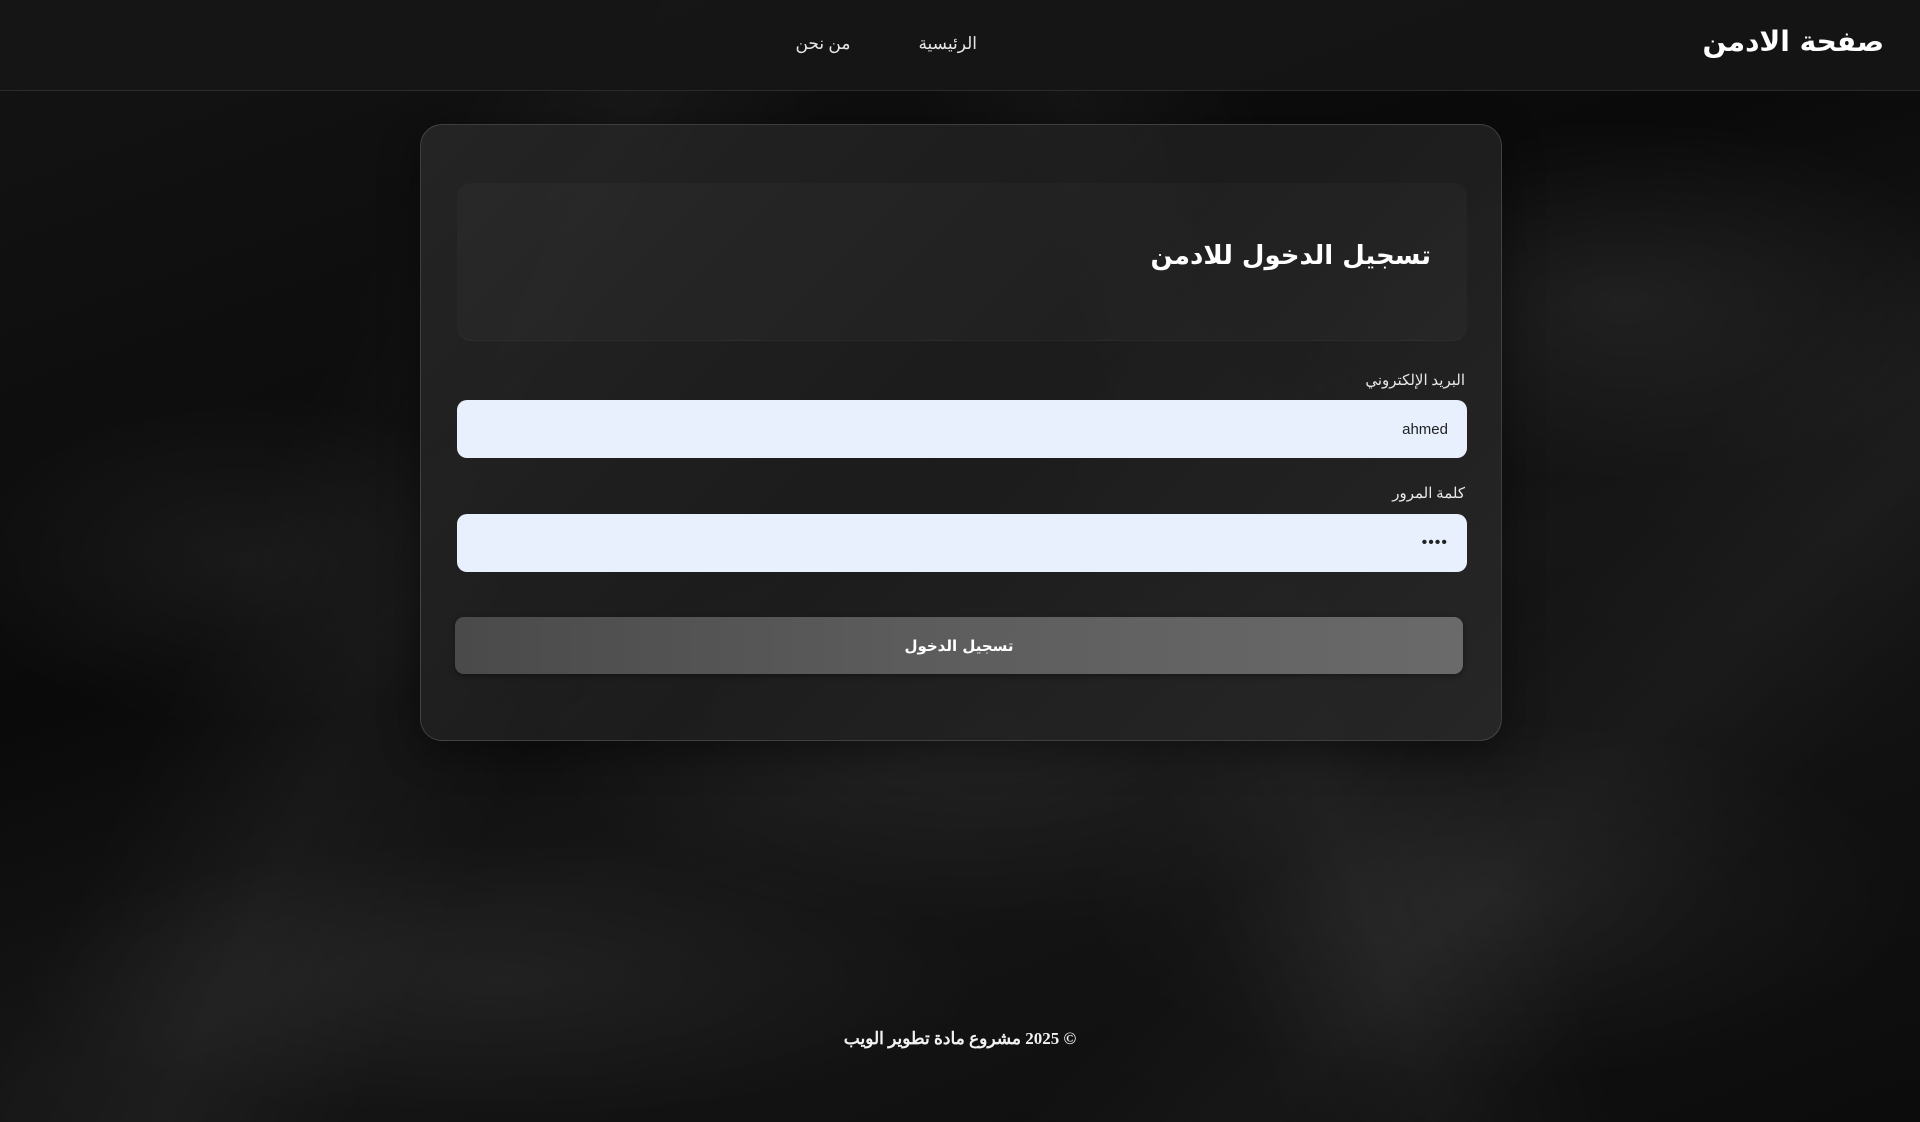 The width and height of the screenshot is (1920, 1122). Describe the element at coordinates (962, 543) in the screenshot. I see `password-field` at that location.